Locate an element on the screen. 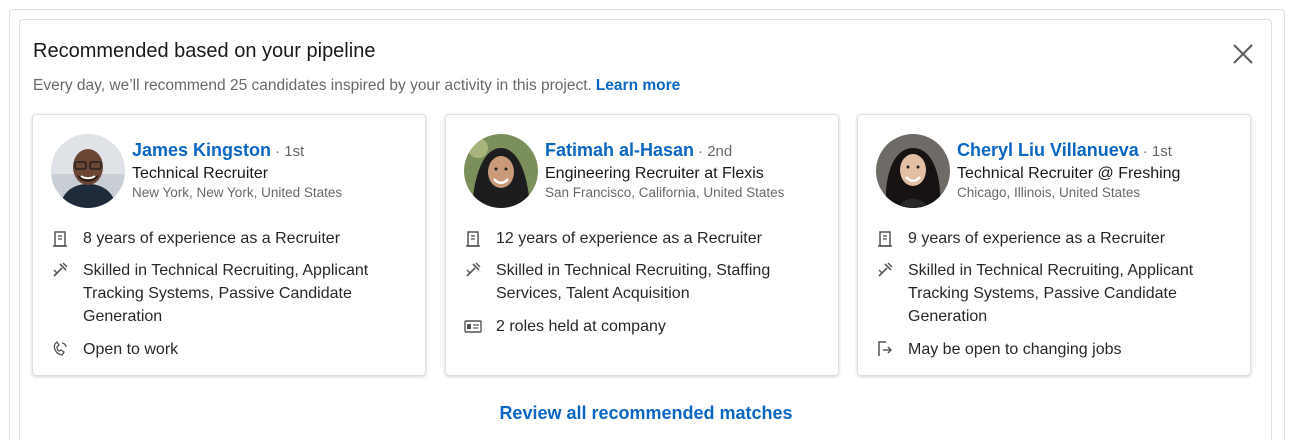  insight-roles: 2 roles held at company is located at coordinates (581, 326).